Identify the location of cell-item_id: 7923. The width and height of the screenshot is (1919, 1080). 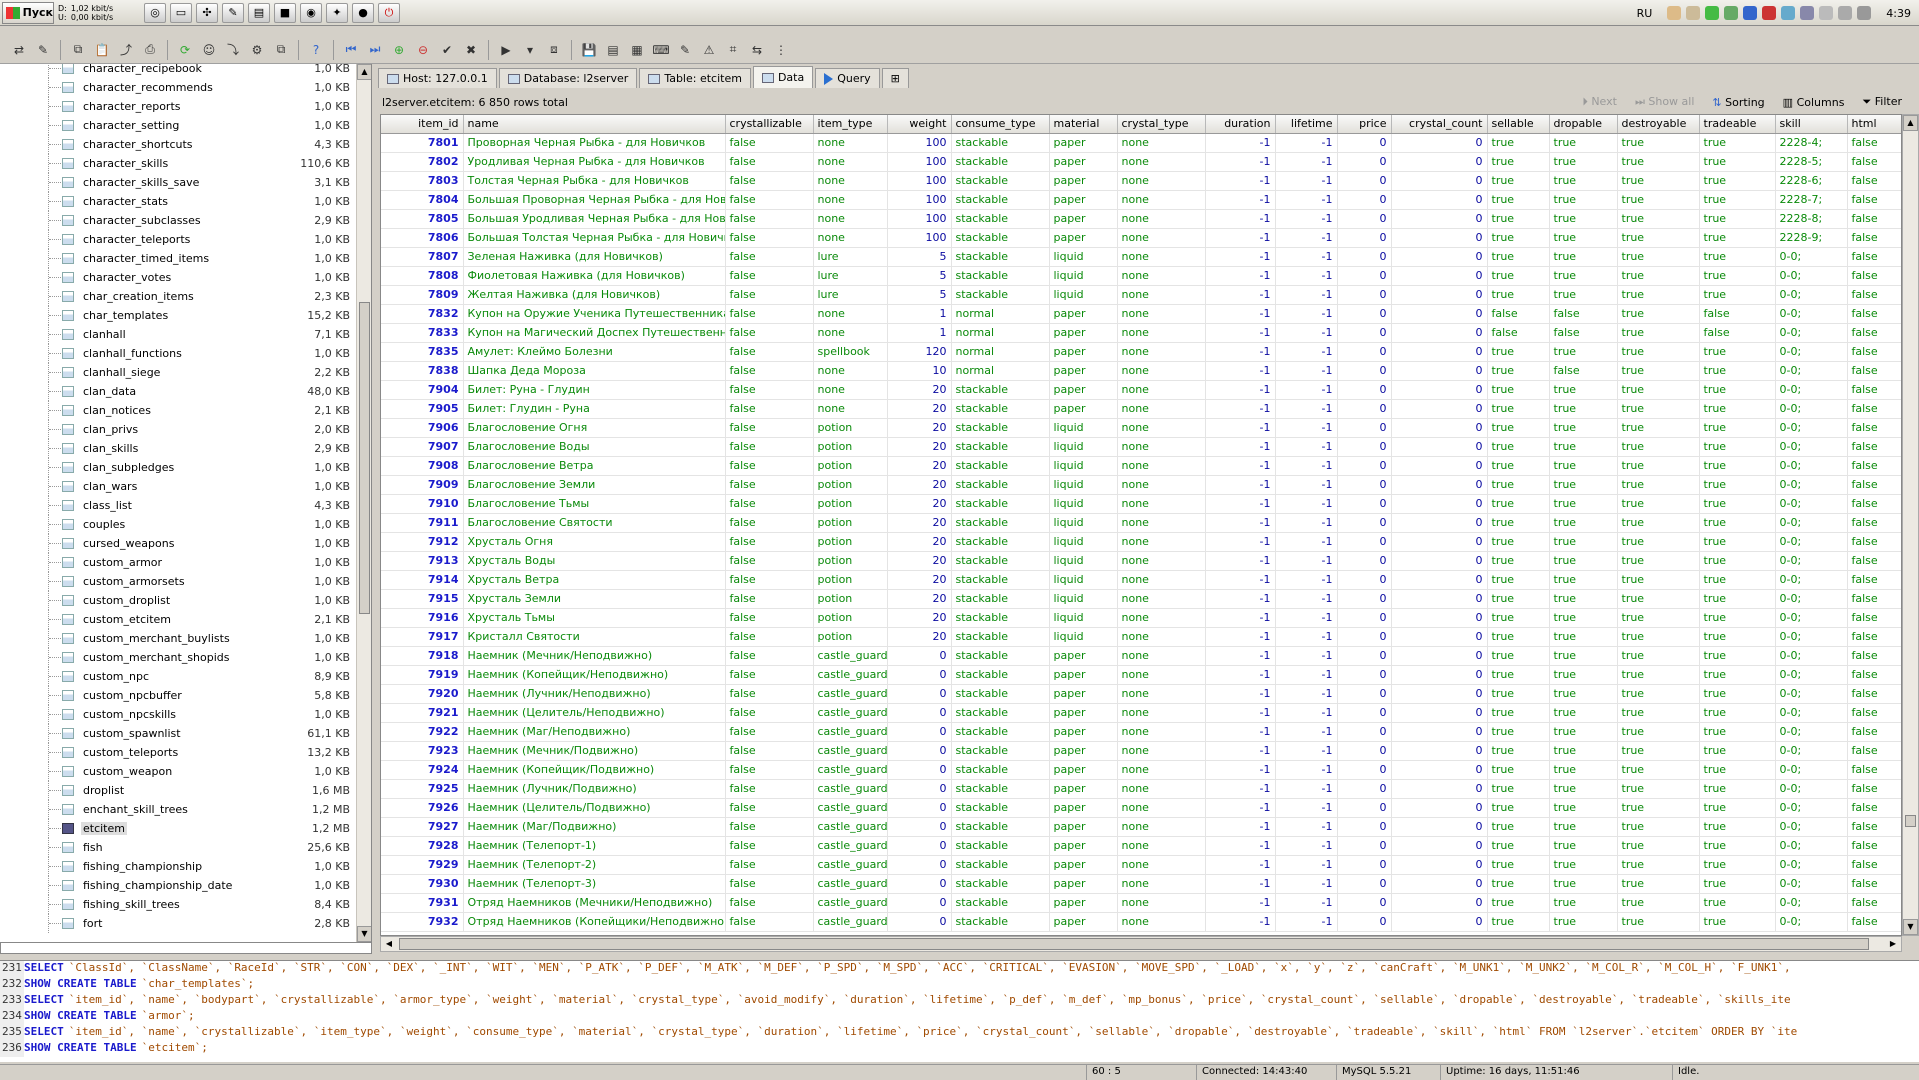
(422, 751).